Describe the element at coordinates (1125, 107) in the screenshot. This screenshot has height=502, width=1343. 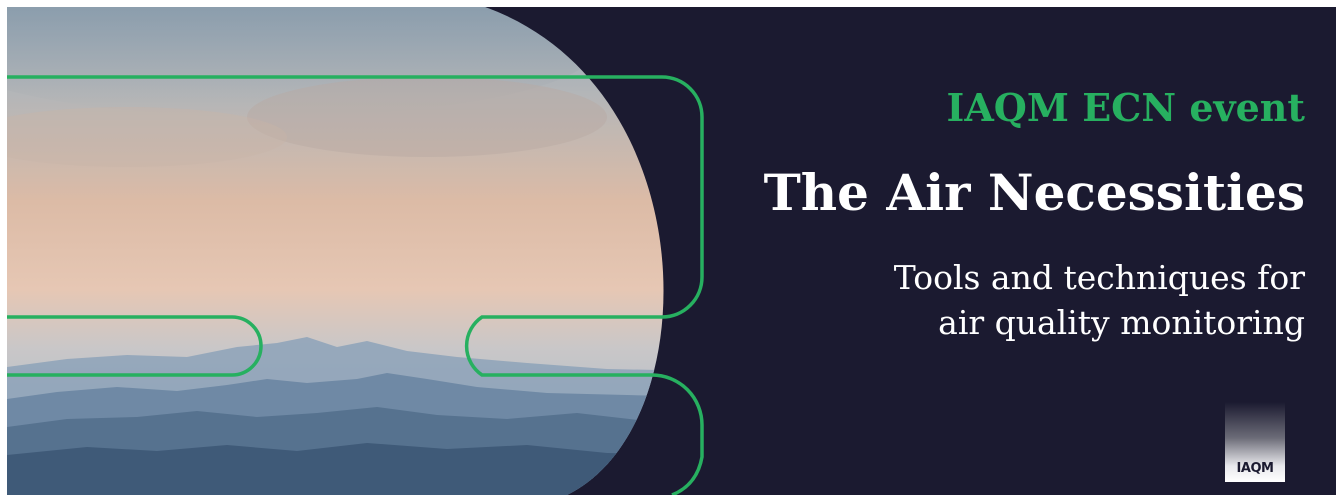
I see `event-eyebrow: IAQM ECN event` at that location.